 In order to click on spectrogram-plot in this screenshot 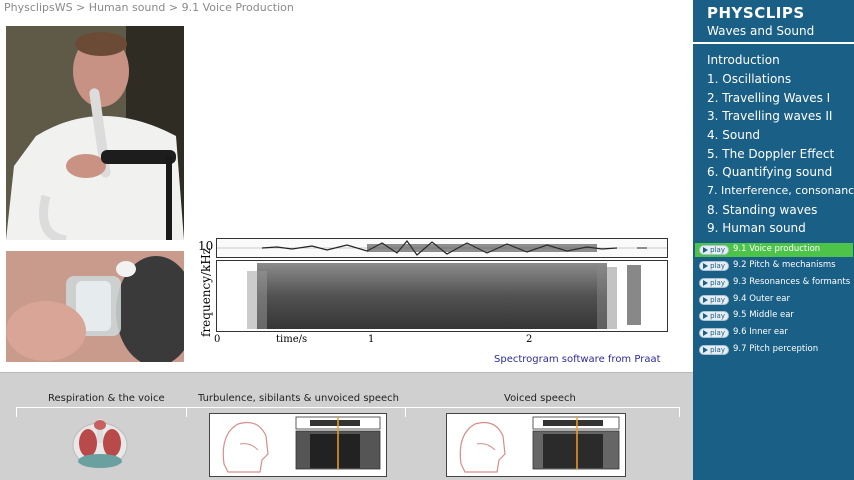, I will do `click(444, 296)`.